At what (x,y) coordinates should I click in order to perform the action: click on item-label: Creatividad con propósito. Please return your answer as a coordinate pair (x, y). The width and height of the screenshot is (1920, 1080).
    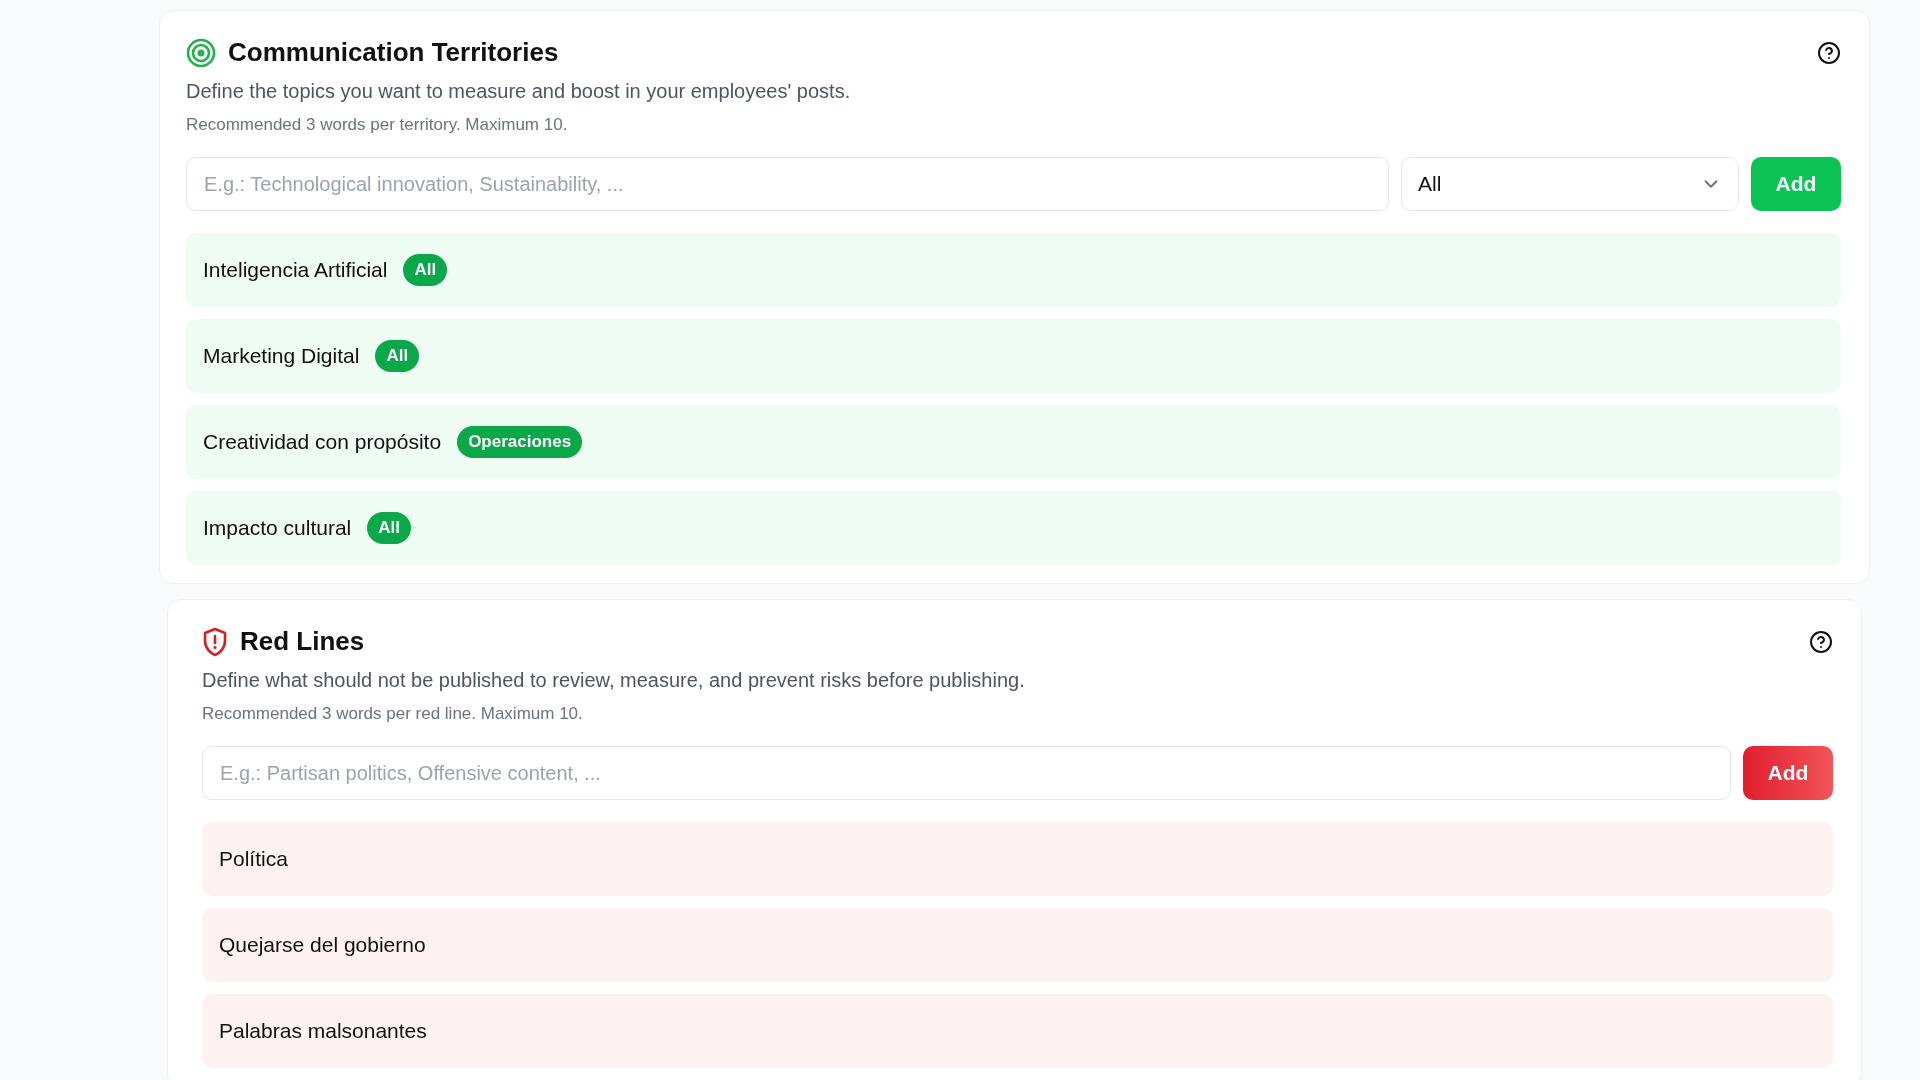
    Looking at the image, I should click on (322, 442).